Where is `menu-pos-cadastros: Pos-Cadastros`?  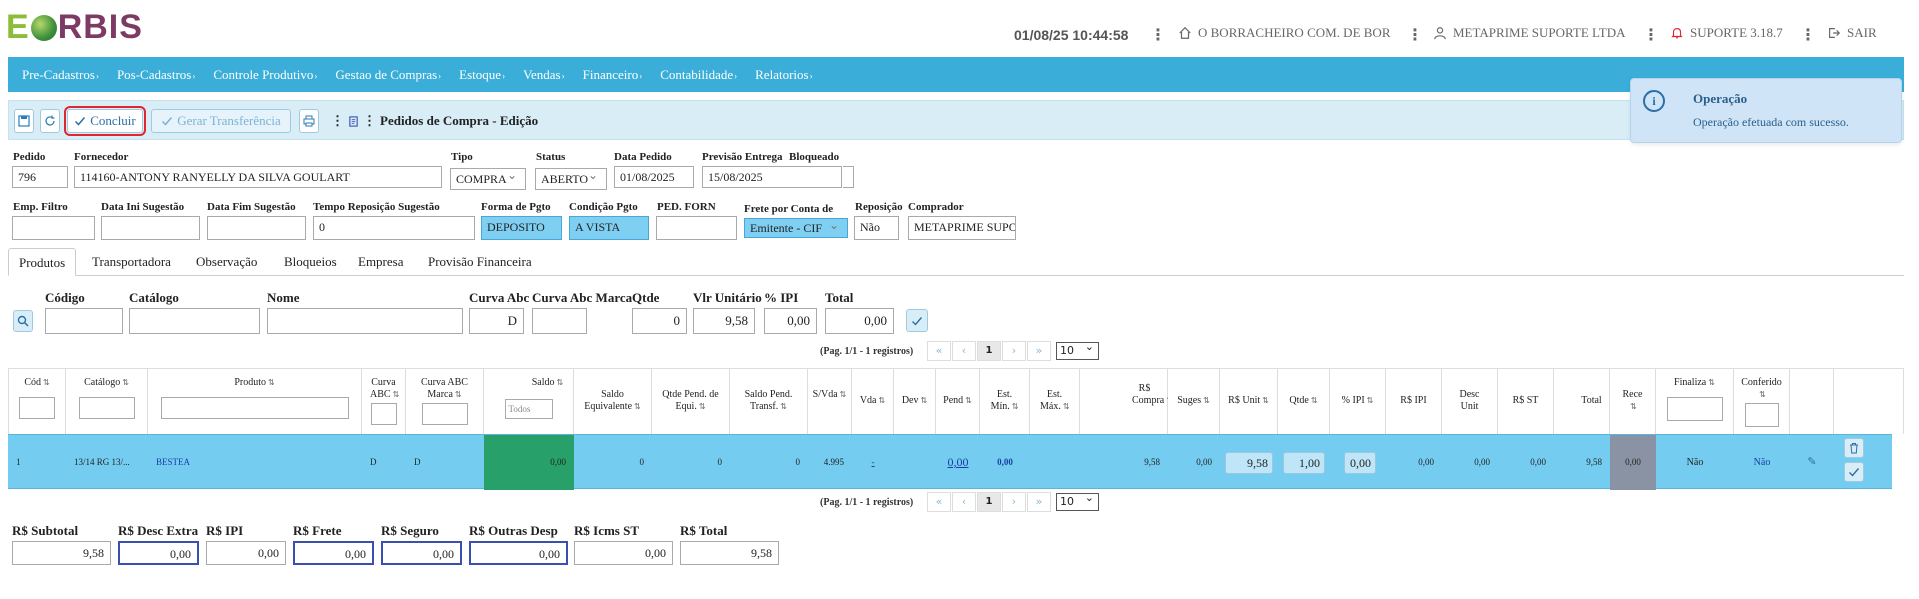 menu-pos-cadastros: Pos-Cadastros is located at coordinates (156, 75).